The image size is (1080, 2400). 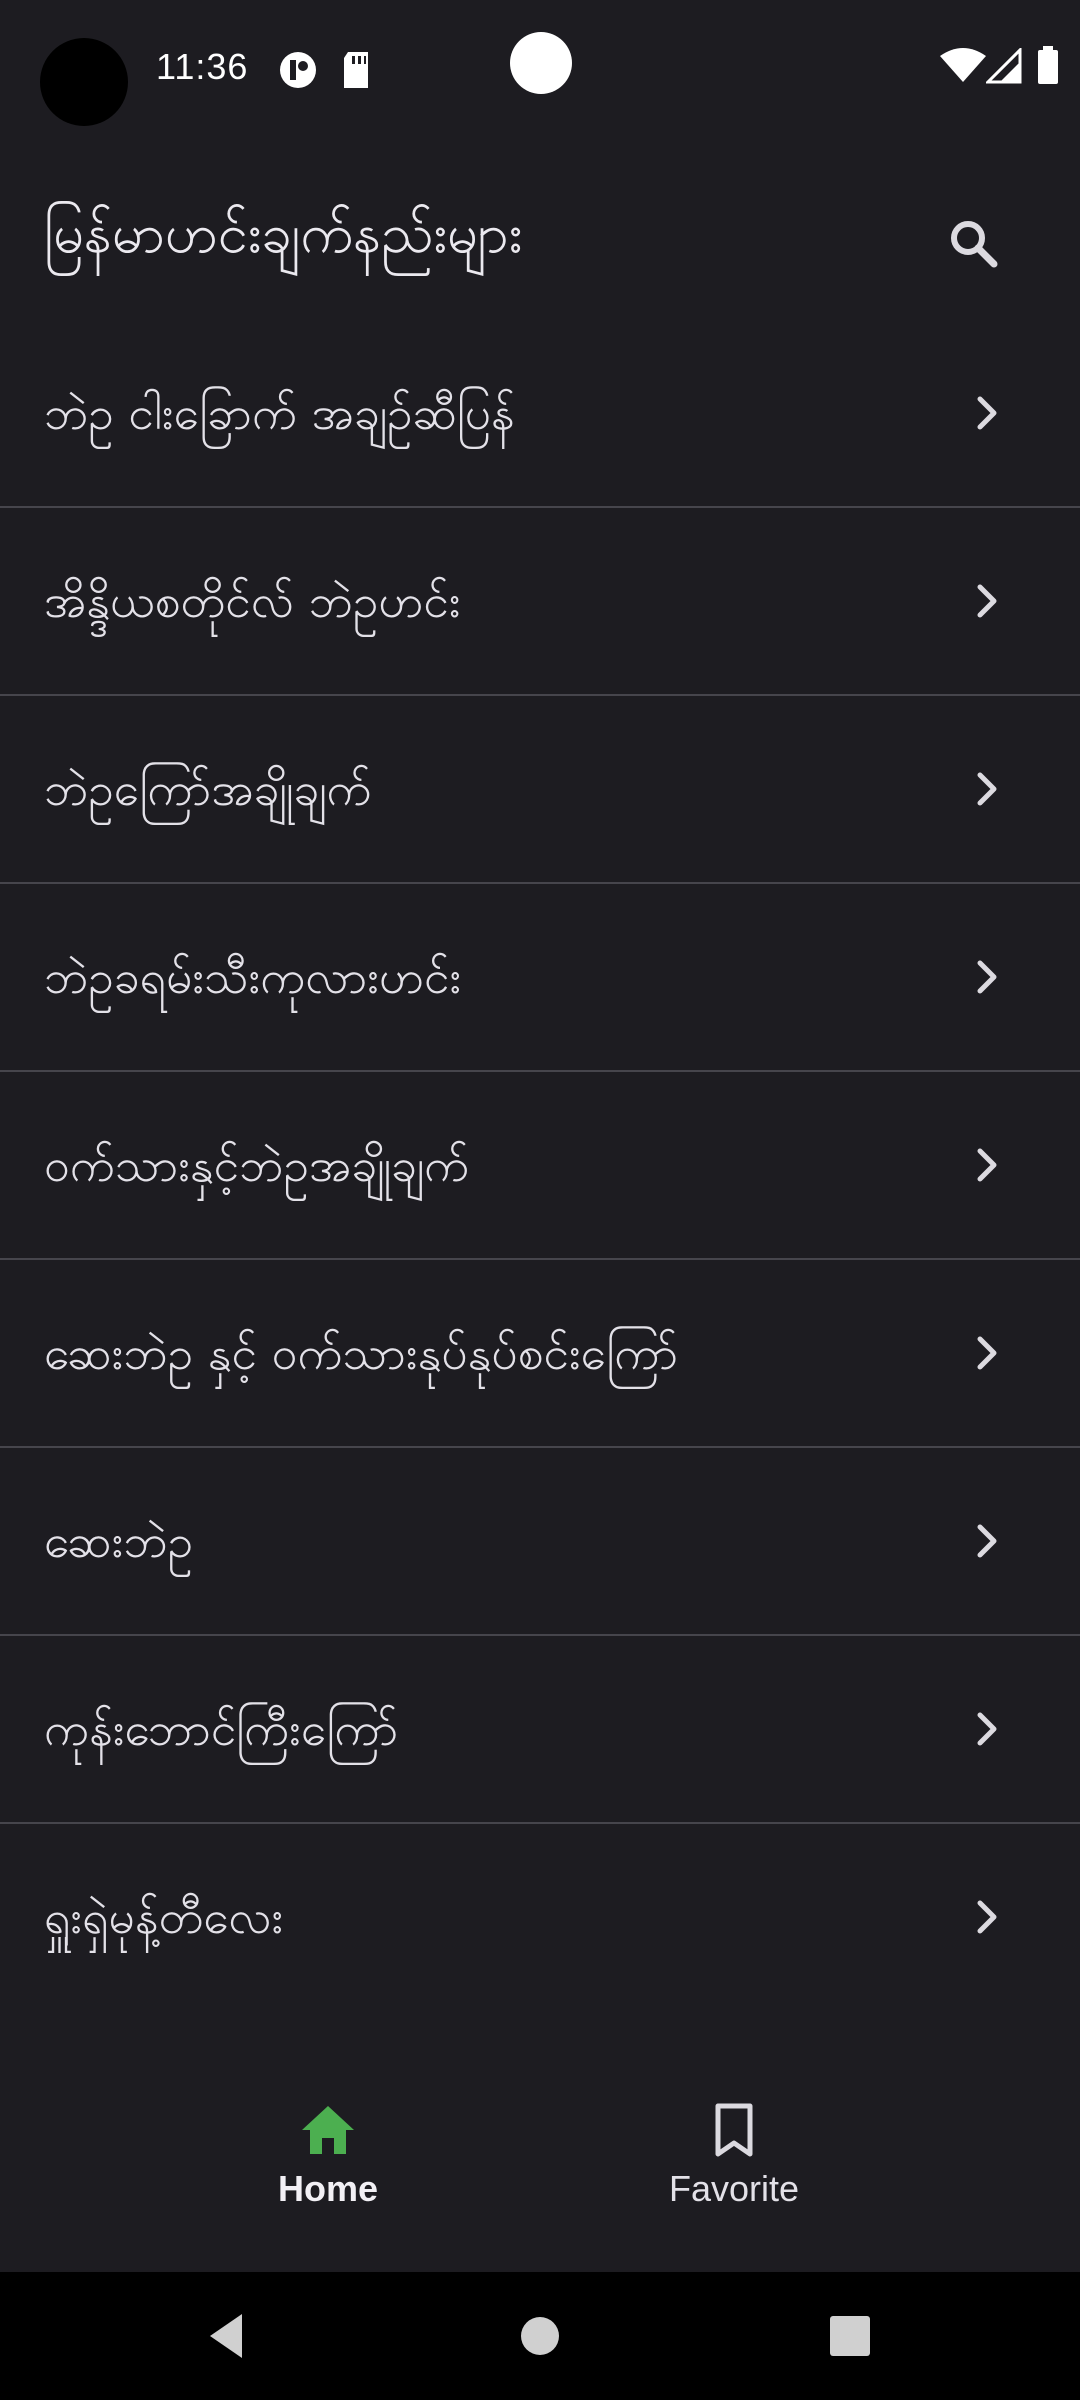 What do you see at coordinates (298, 72) in the screenshot?
I see `data-saver-icon` at bounding box center [298, 72].